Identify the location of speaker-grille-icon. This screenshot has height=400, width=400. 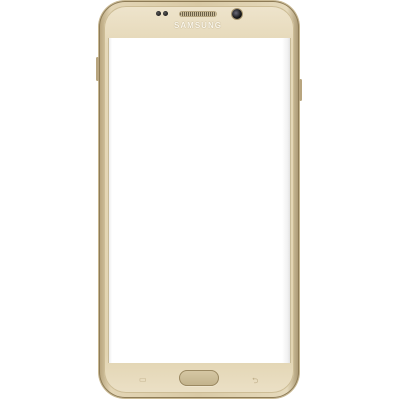
(198, 14).